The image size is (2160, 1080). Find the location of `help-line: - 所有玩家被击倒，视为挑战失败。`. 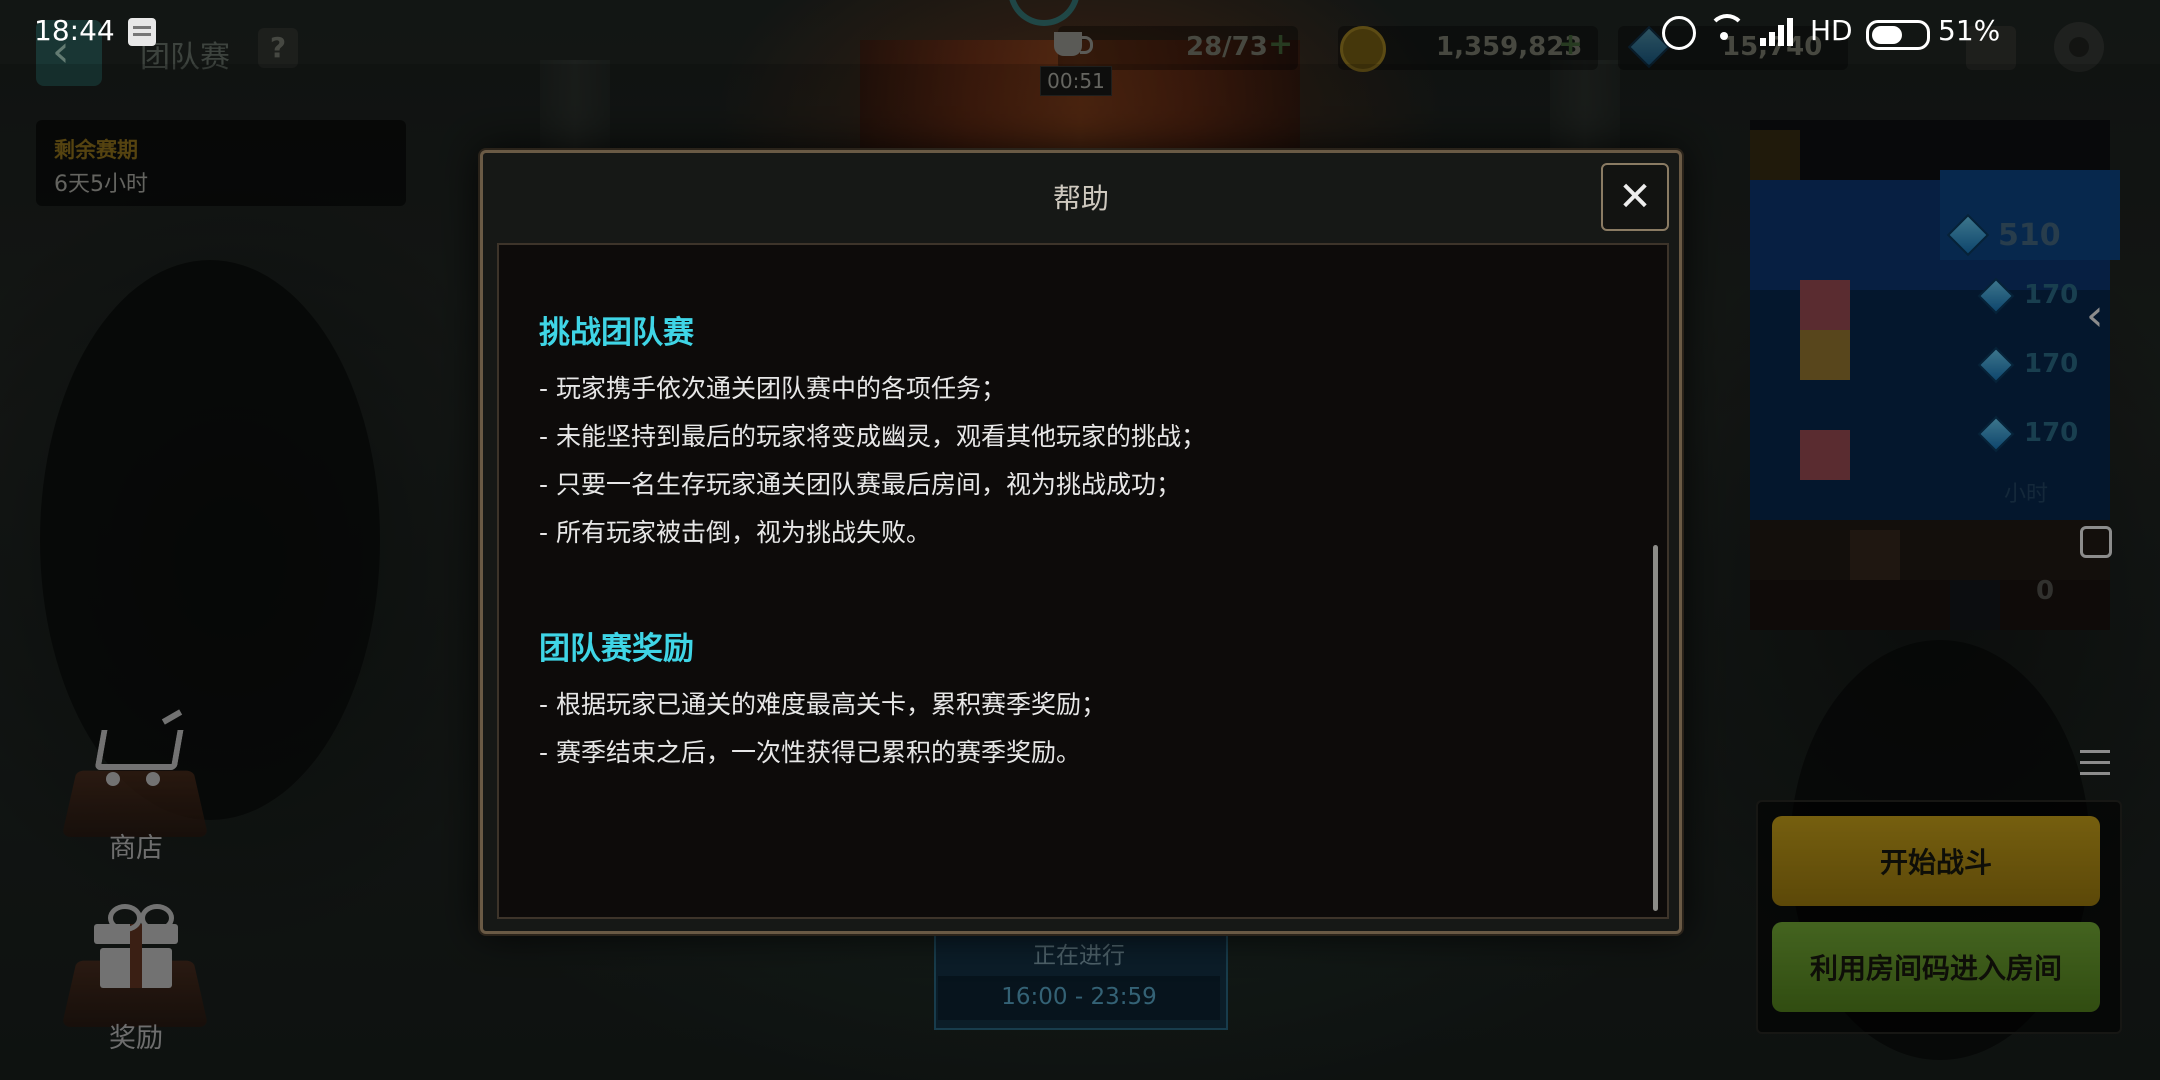

help-line: - 所有玩家被击倒，视为挑战失败。 is located at coordinates (735, 532).